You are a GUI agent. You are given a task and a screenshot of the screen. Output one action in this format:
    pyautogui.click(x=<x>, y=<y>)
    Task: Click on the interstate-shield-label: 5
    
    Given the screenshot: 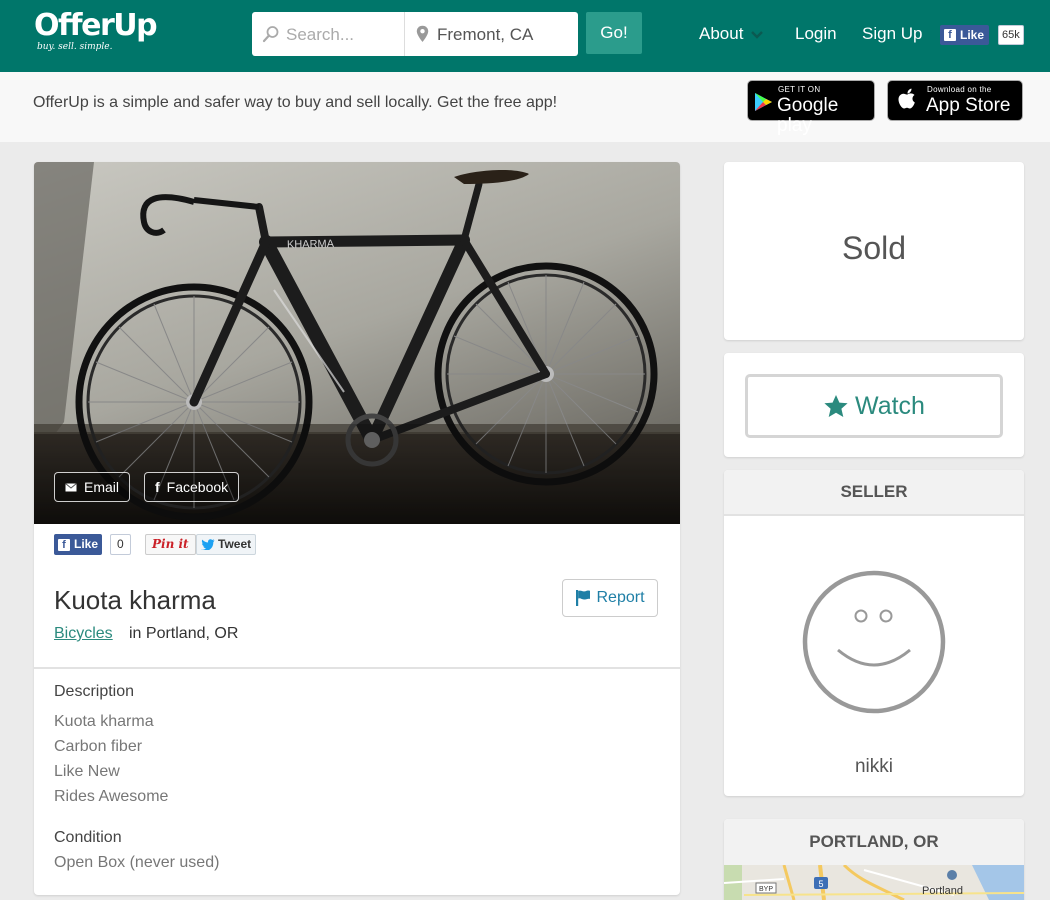 What is the action you would take?
    pyautogui.click(x=820, y=884)
    